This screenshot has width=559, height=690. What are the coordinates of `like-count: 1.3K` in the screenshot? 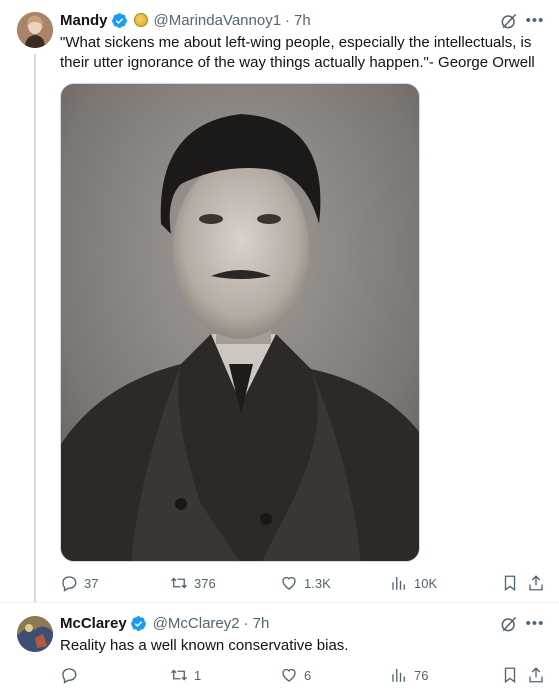 It's located at (317, 583).